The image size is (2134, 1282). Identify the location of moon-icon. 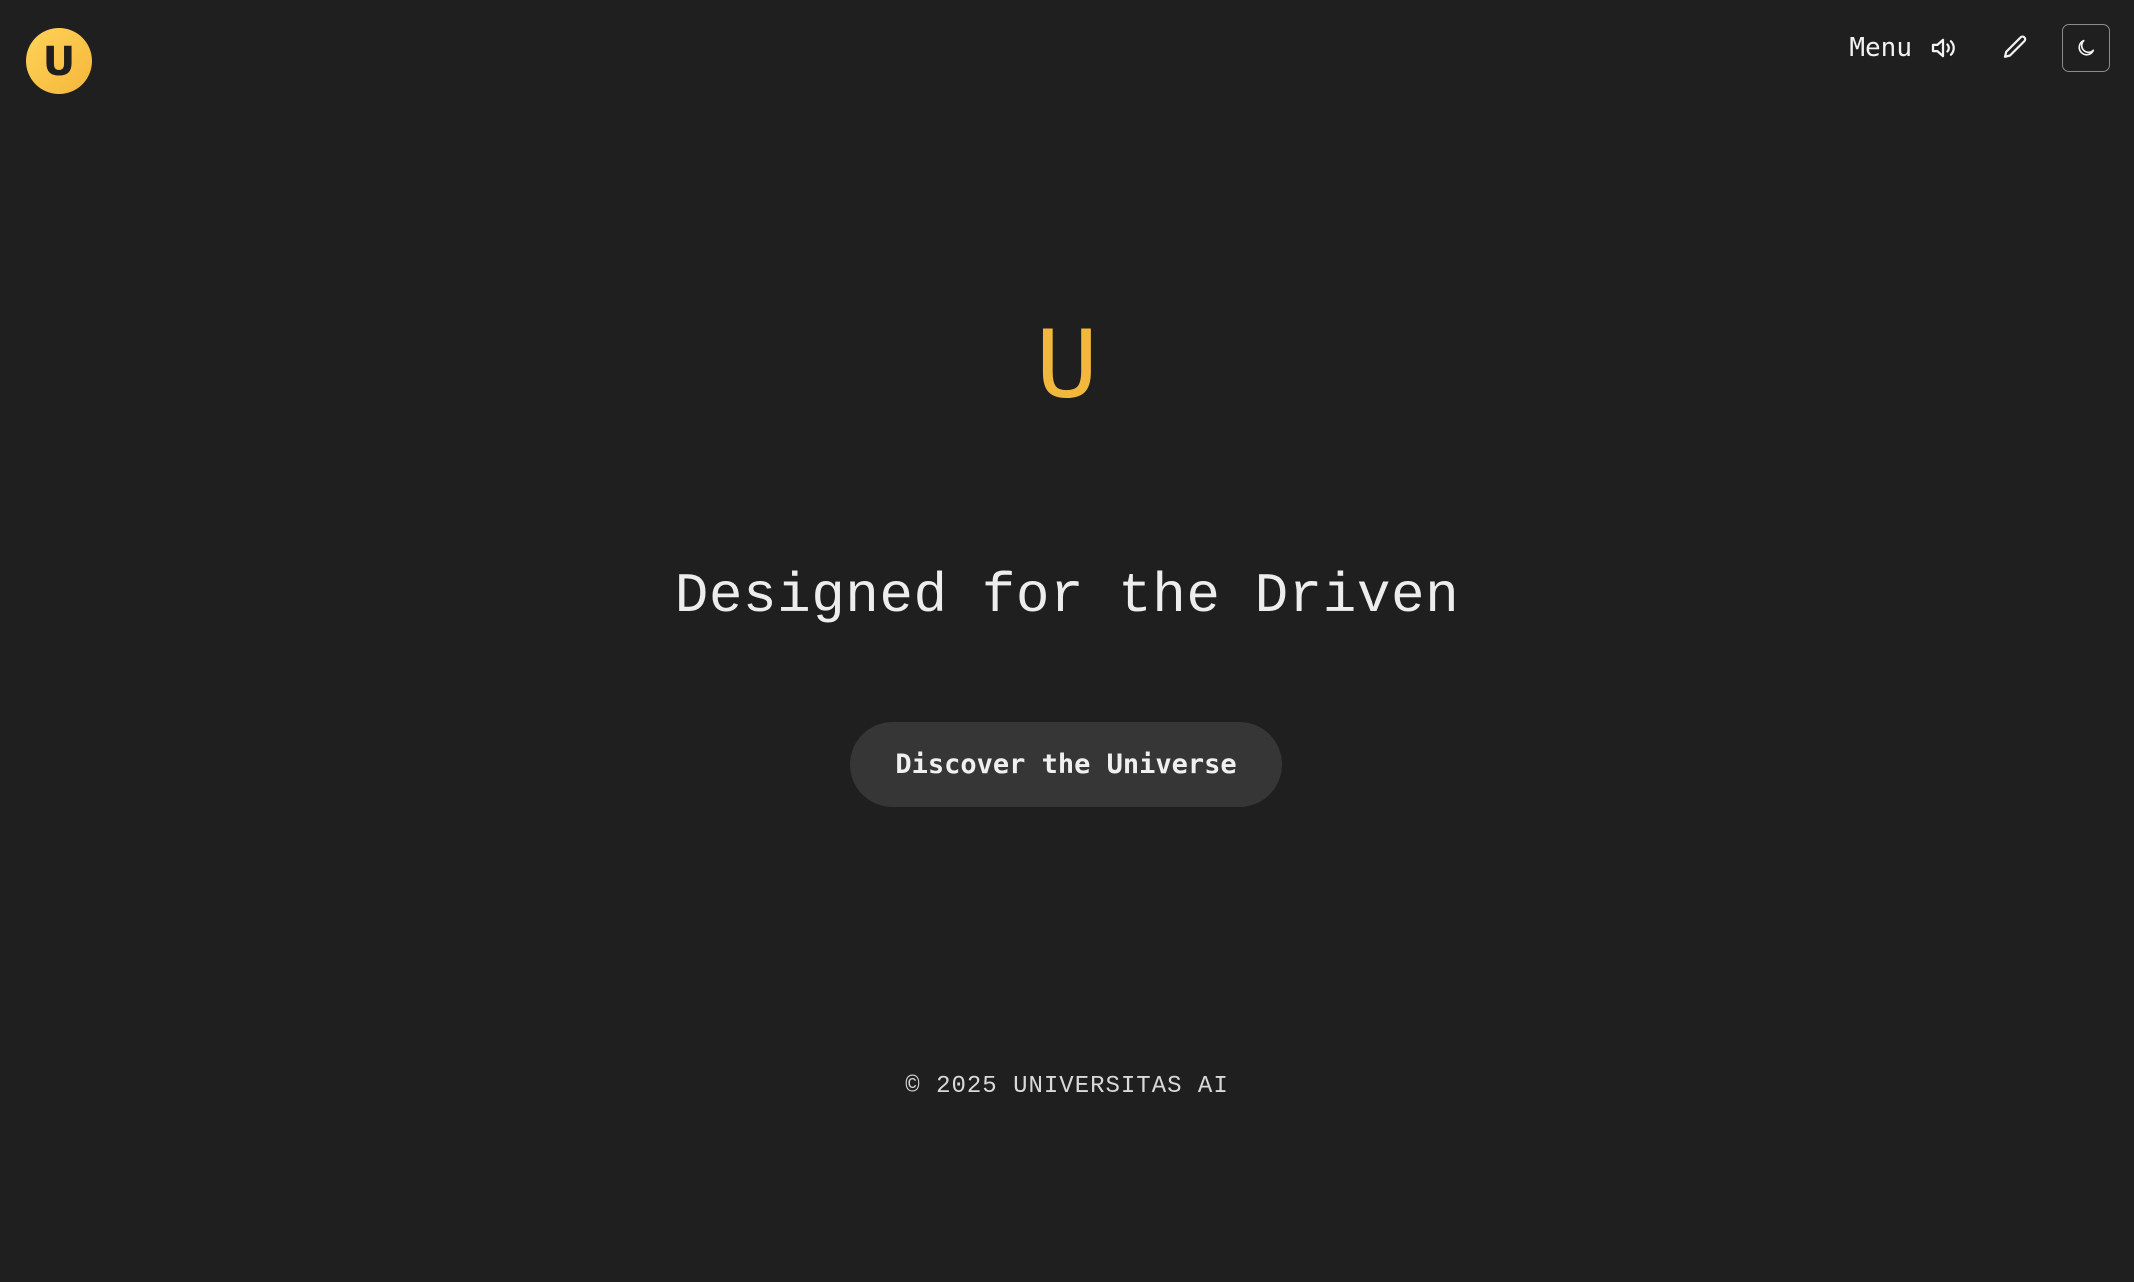
(2086, 47).